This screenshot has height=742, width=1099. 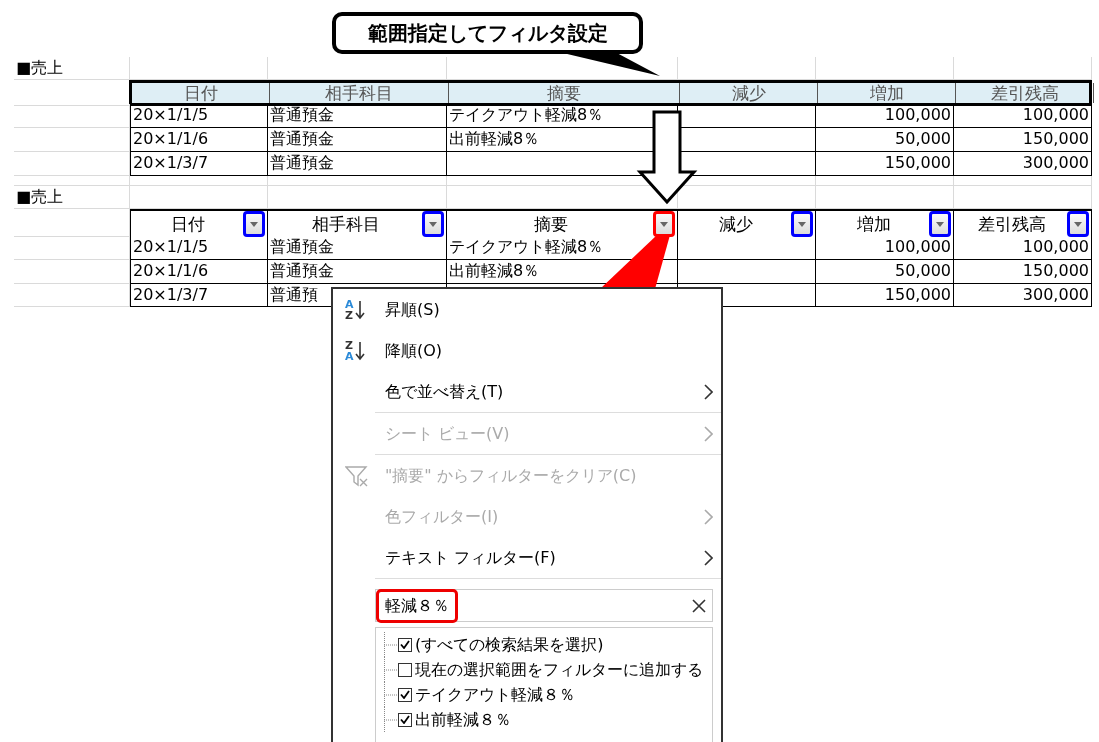 I want to click on search-field: 軽減８％, so click(x=544, y=605).